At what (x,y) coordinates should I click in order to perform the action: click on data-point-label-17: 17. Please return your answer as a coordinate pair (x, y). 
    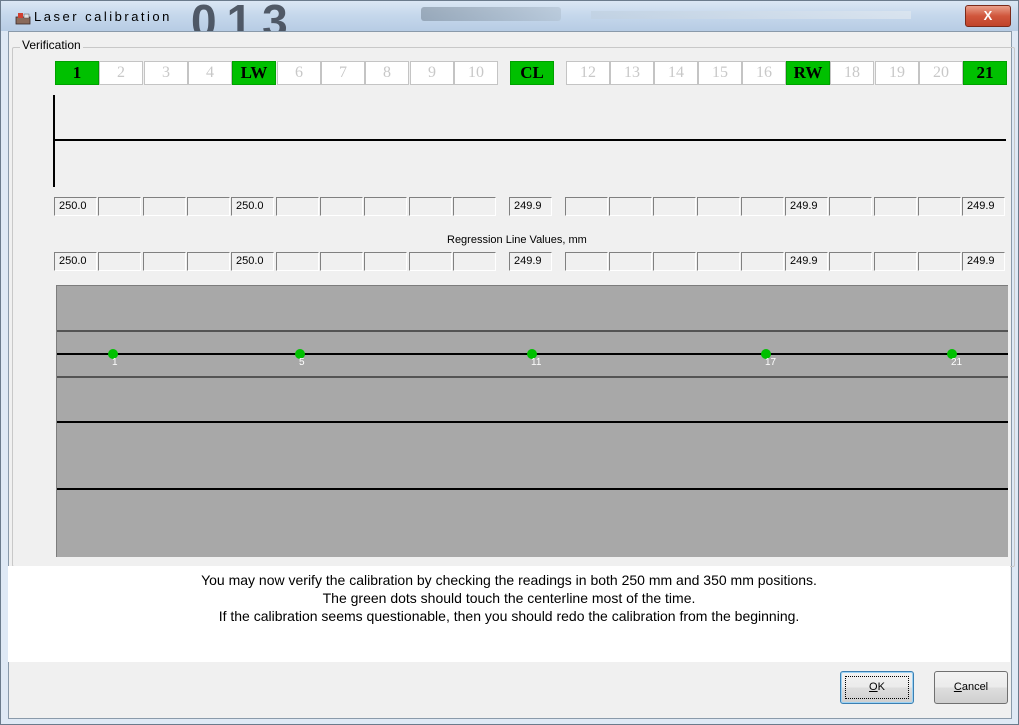
    Looking at the image, I should click on (771, 362).